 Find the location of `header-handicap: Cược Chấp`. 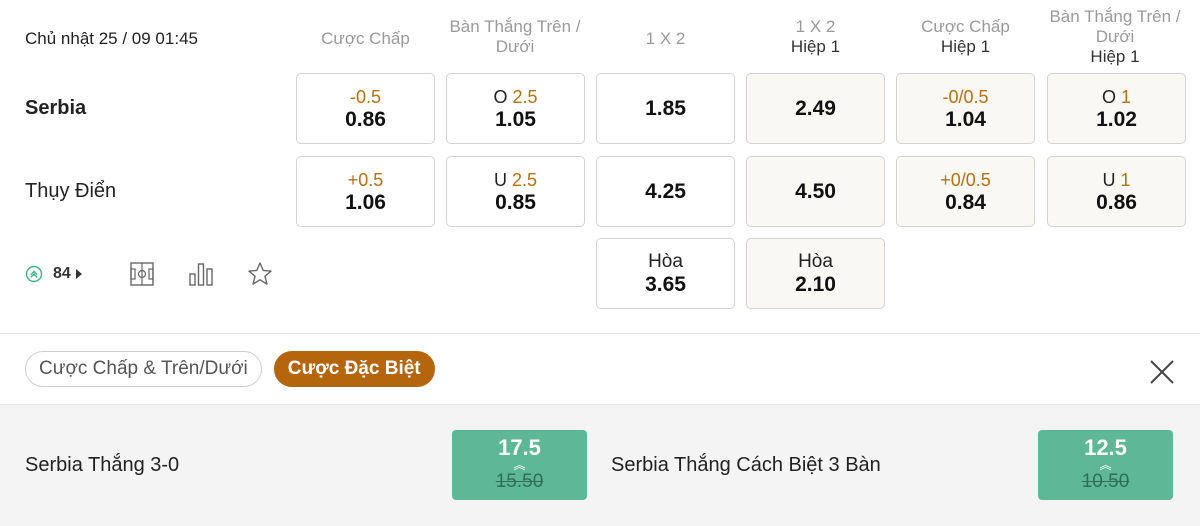

header-handicap: Cược Chấp is located at coordinates (365, 38).